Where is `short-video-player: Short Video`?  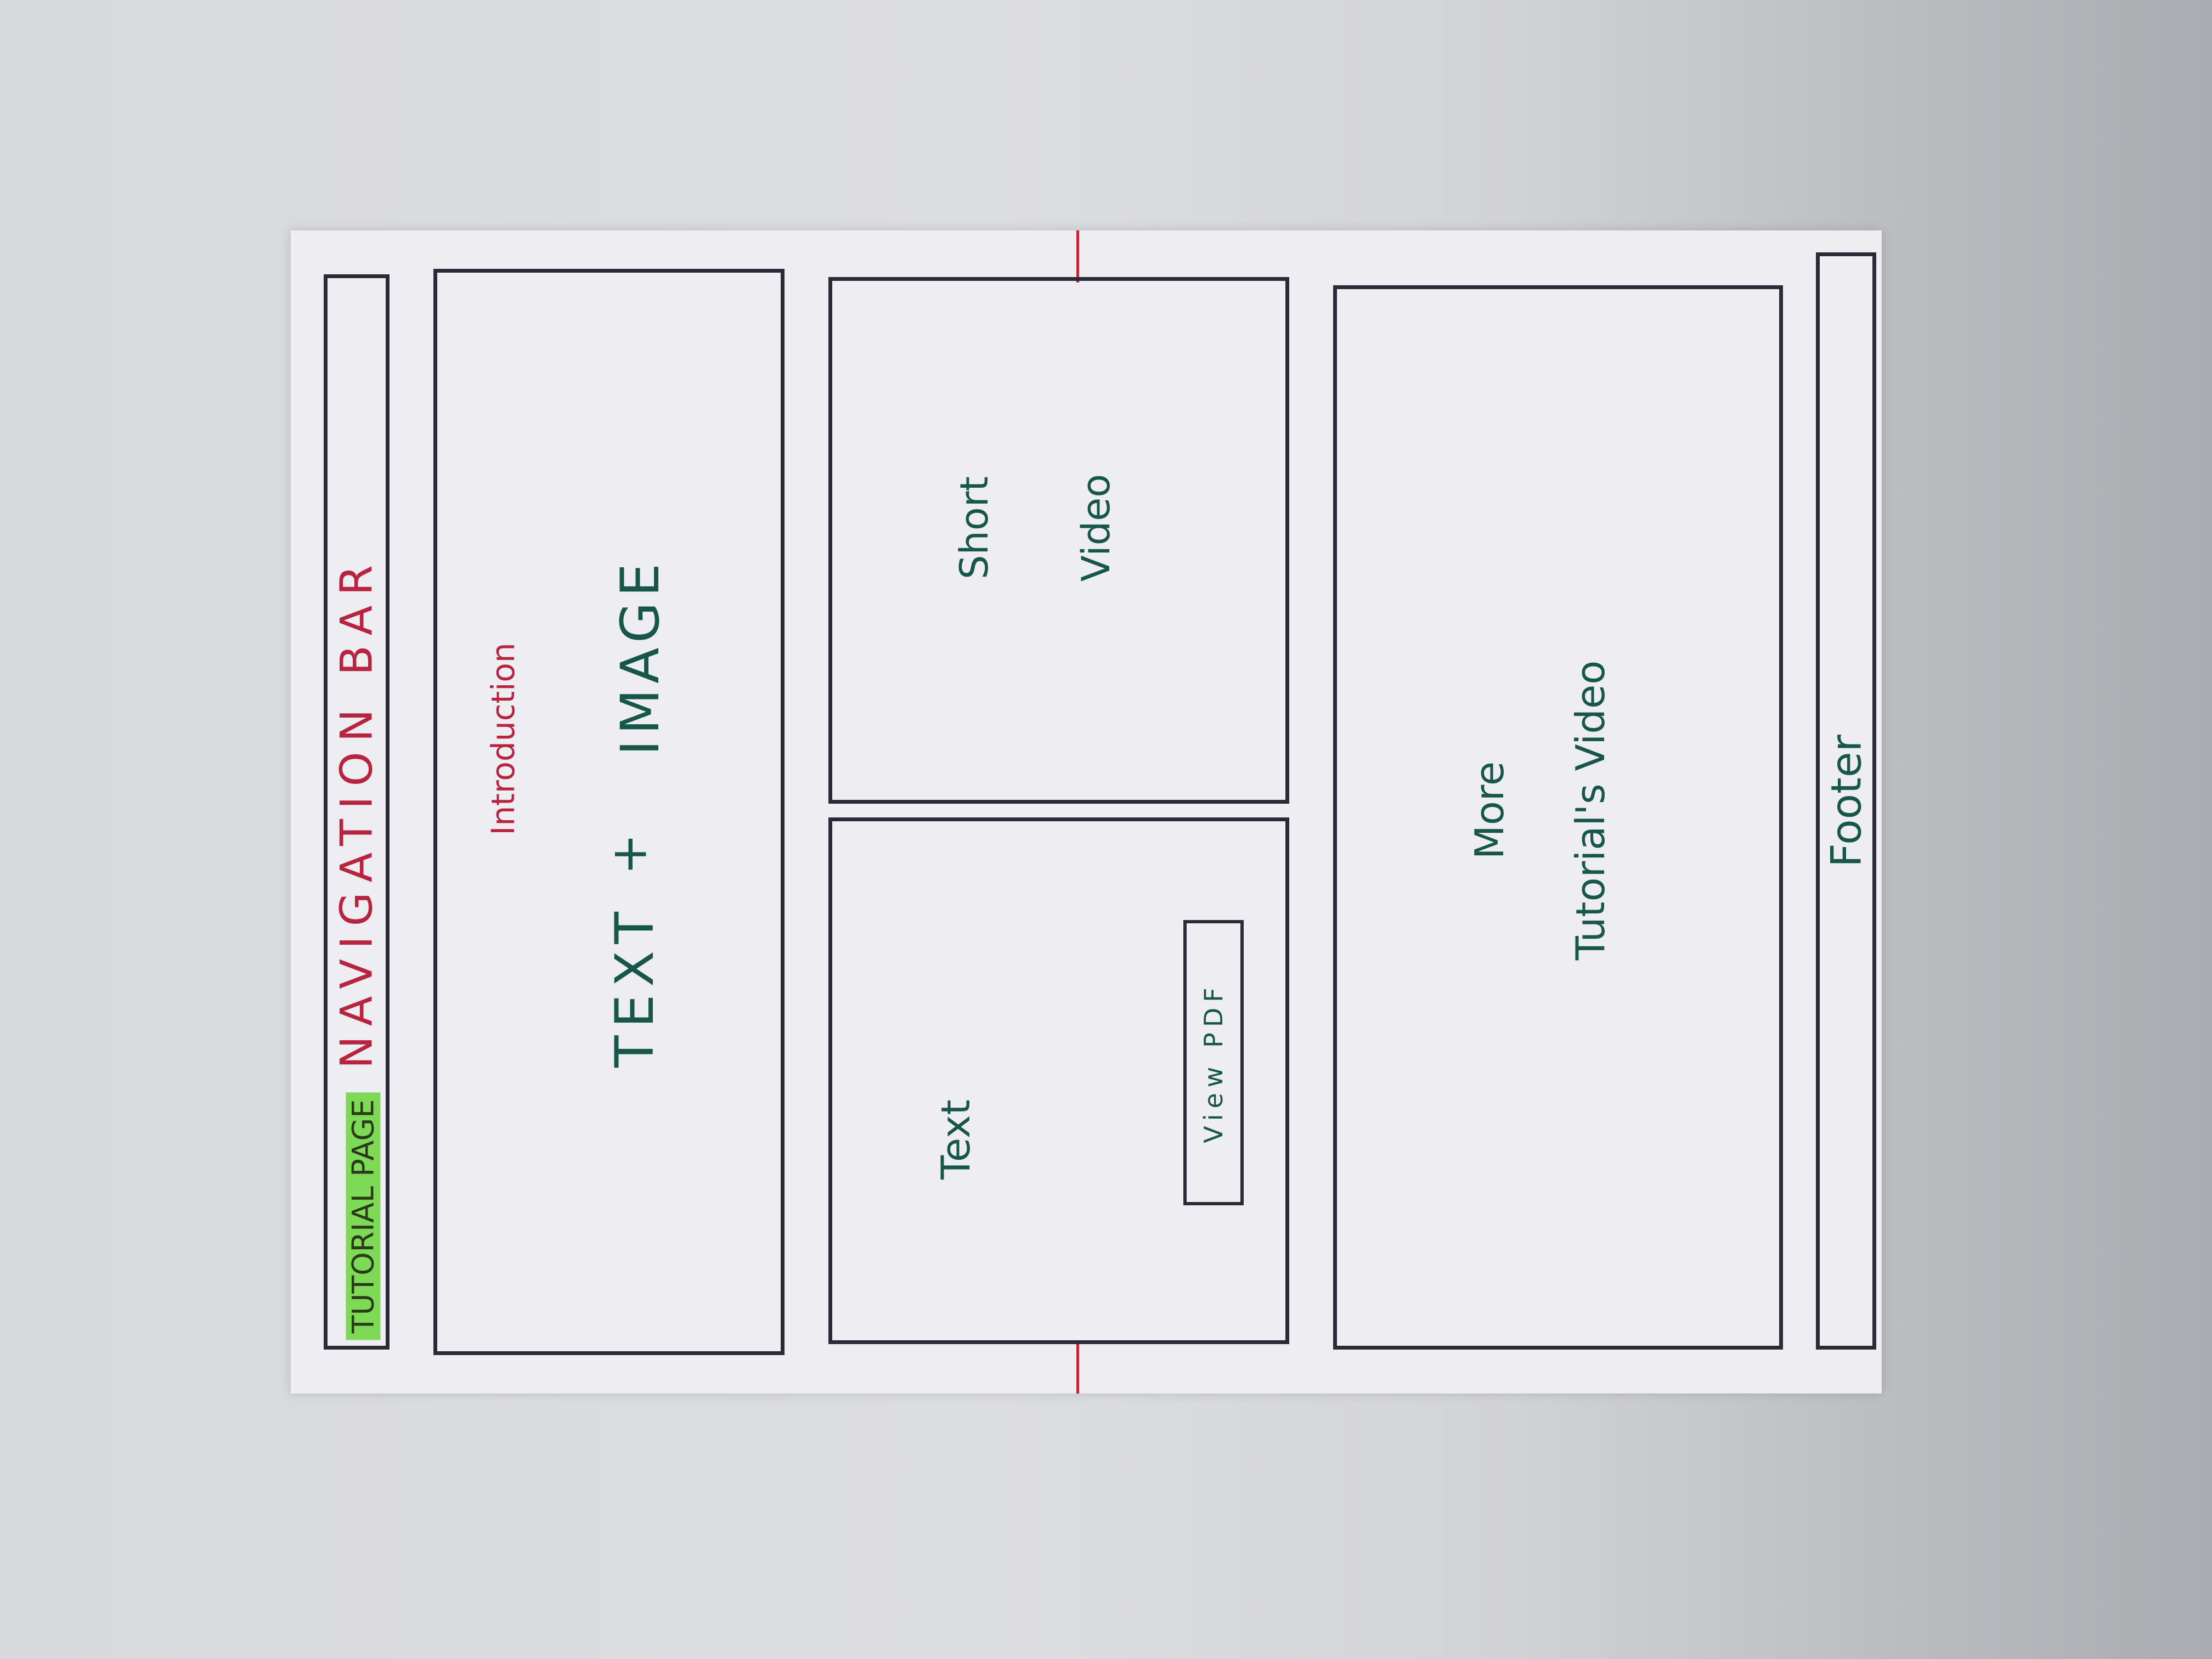 short-video-player: Short Video is located at coordinates (1058, 540).